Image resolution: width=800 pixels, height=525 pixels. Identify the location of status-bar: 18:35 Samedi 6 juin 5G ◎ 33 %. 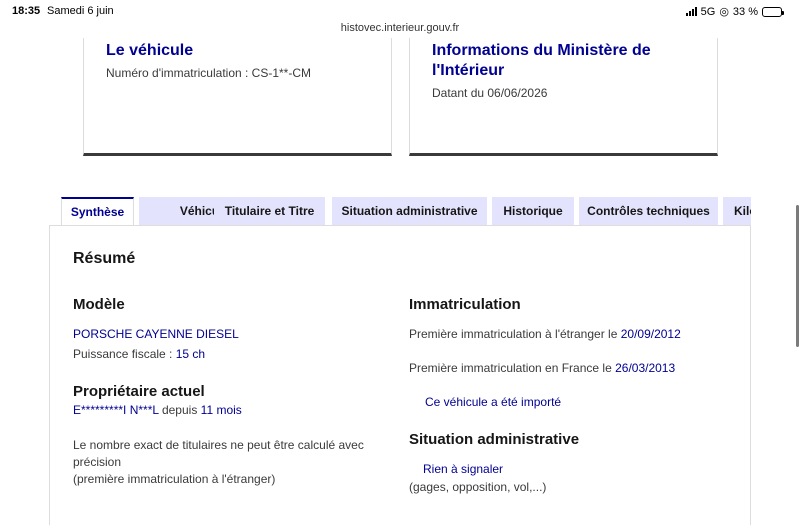
(400, 11).